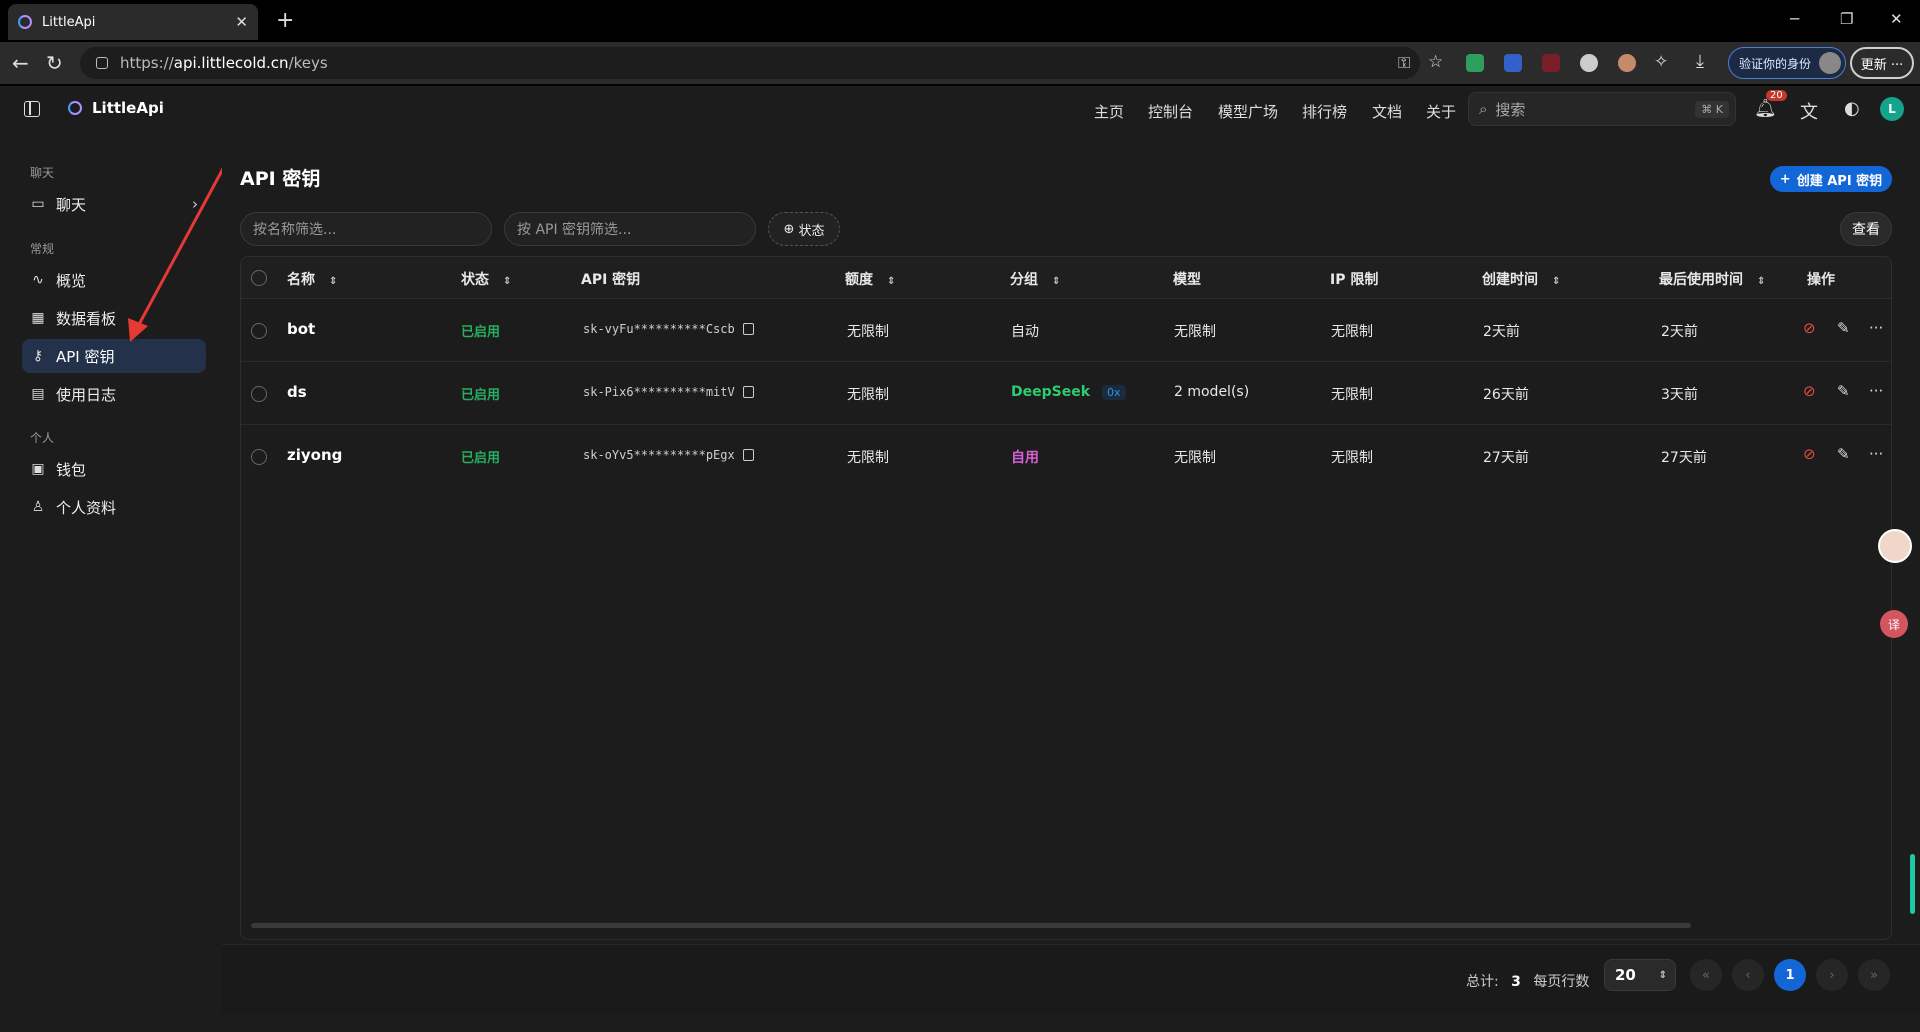 Image resolution: width=1920 pixels, height=1032 pixels. What do you see at coordinates (481, 332) in the screenshot?
I see `status-badge: 已启用` at bounding box center [481, 332].